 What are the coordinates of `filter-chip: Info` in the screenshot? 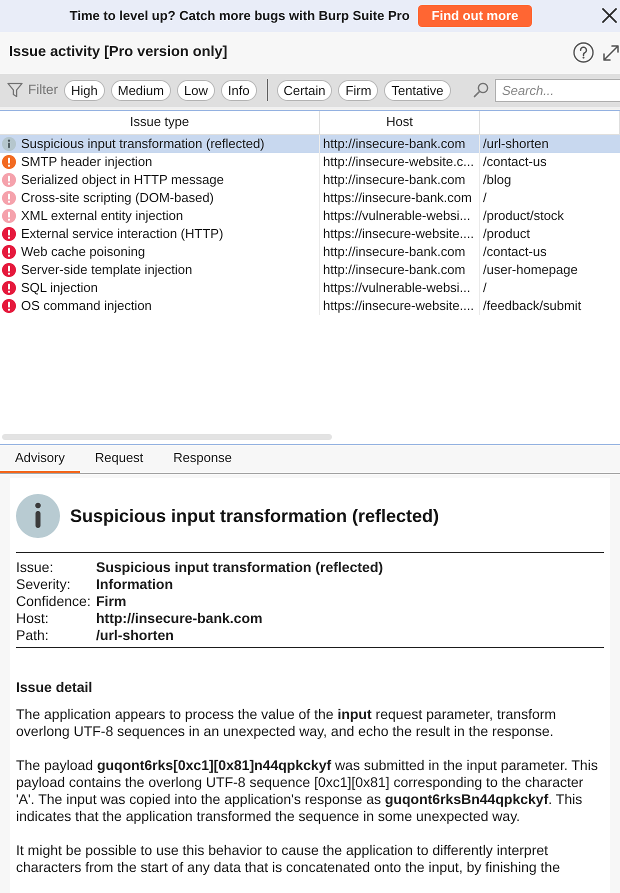 It's located at (238, 90).